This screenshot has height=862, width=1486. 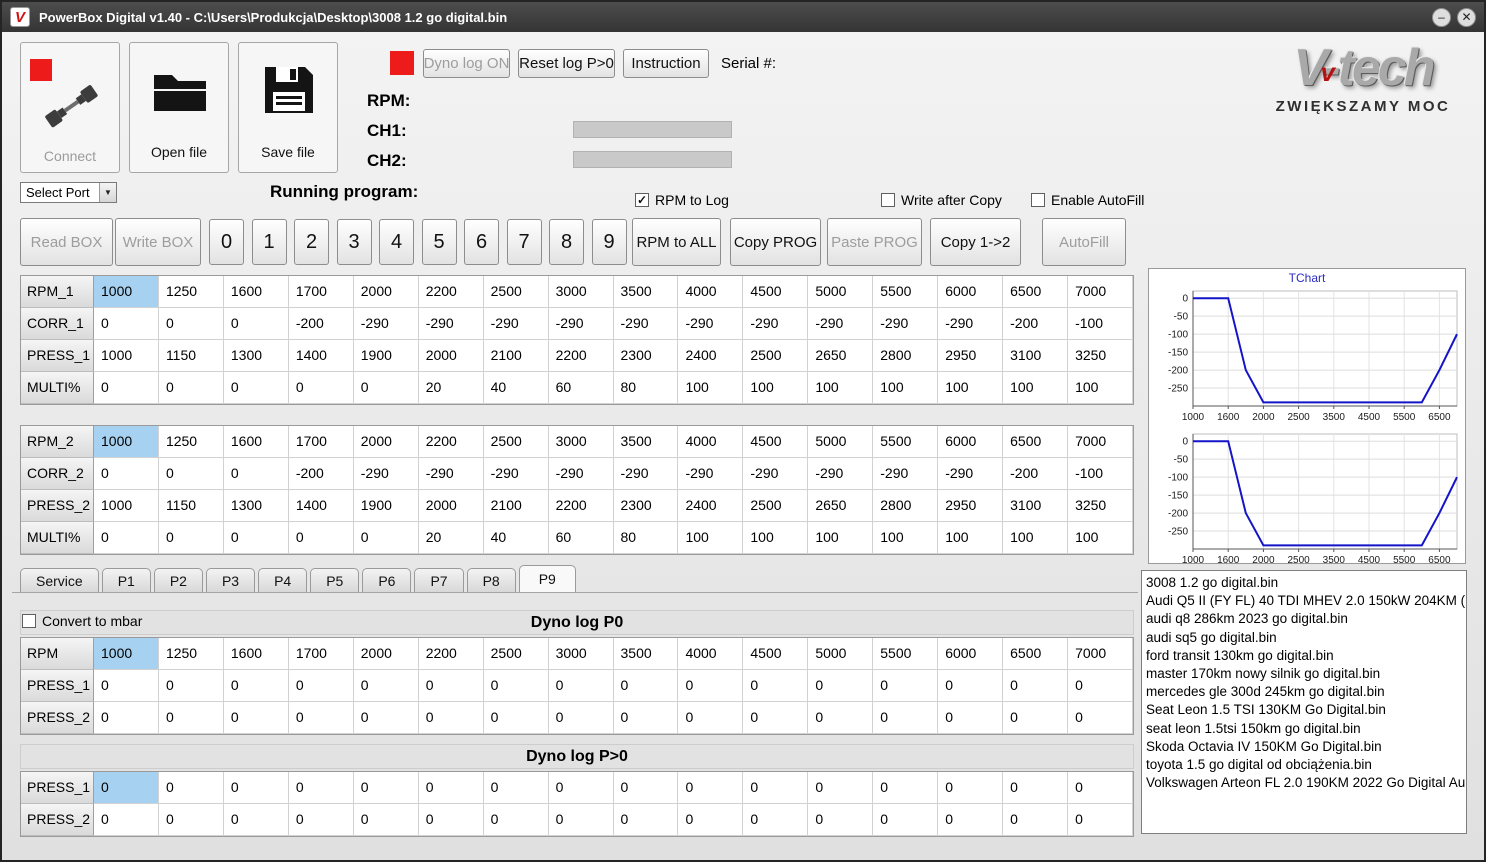 I want to click on write-after-copy-checkbox: Write after Copy, so click(x=941, y=200).